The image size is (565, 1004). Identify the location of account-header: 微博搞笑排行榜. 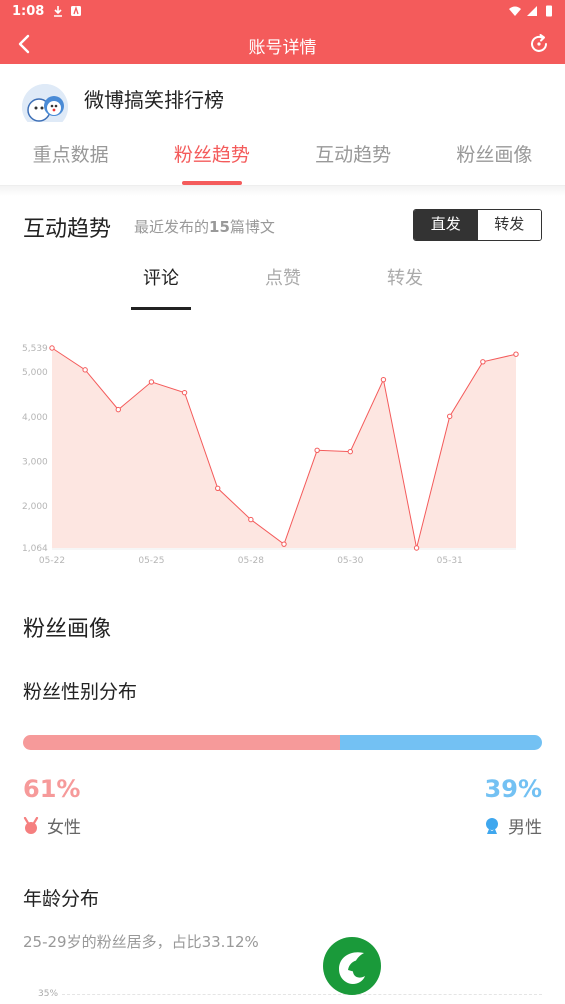
(282, 97).